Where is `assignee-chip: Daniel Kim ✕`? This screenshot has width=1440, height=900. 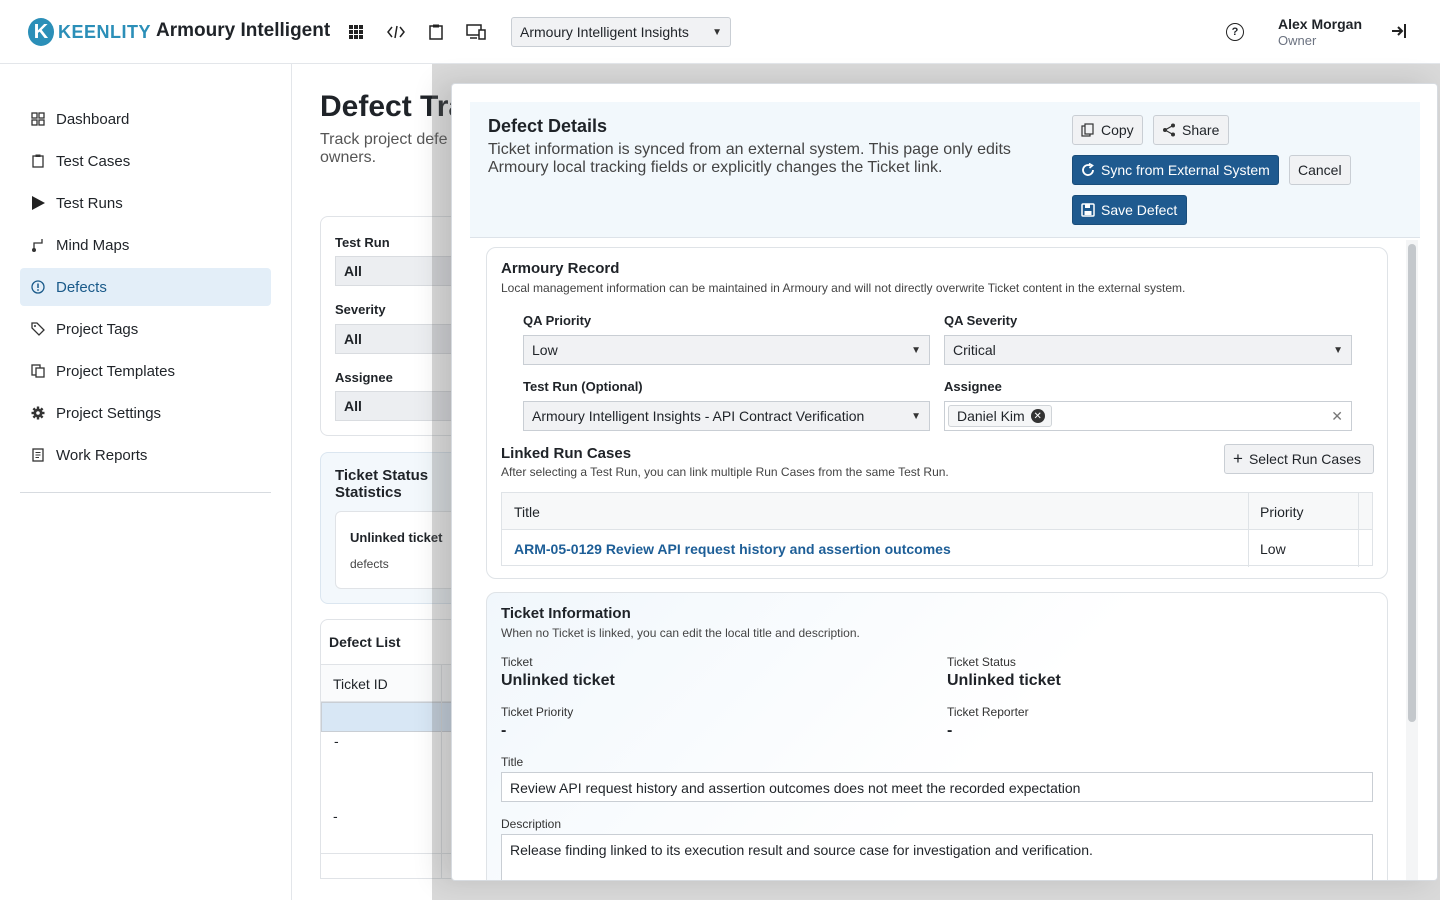 assignee-chip: Daniel Kim ✕ is located at coordinates (1000, 416).